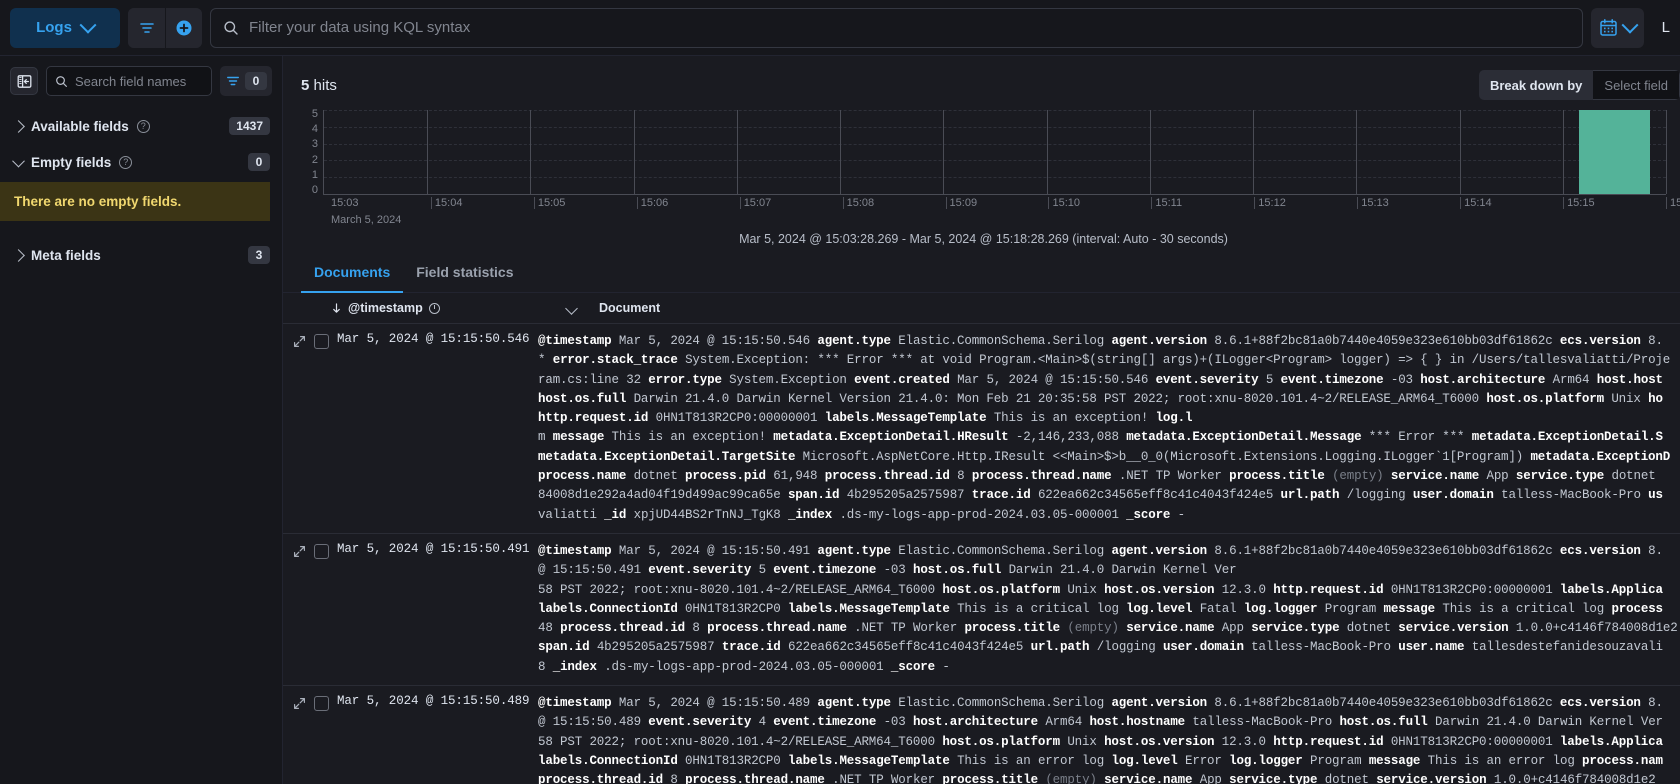  I want to click on row-timestamp-value: Mar 5, 2024 @ 15:15:50.489, so click(433, 701).